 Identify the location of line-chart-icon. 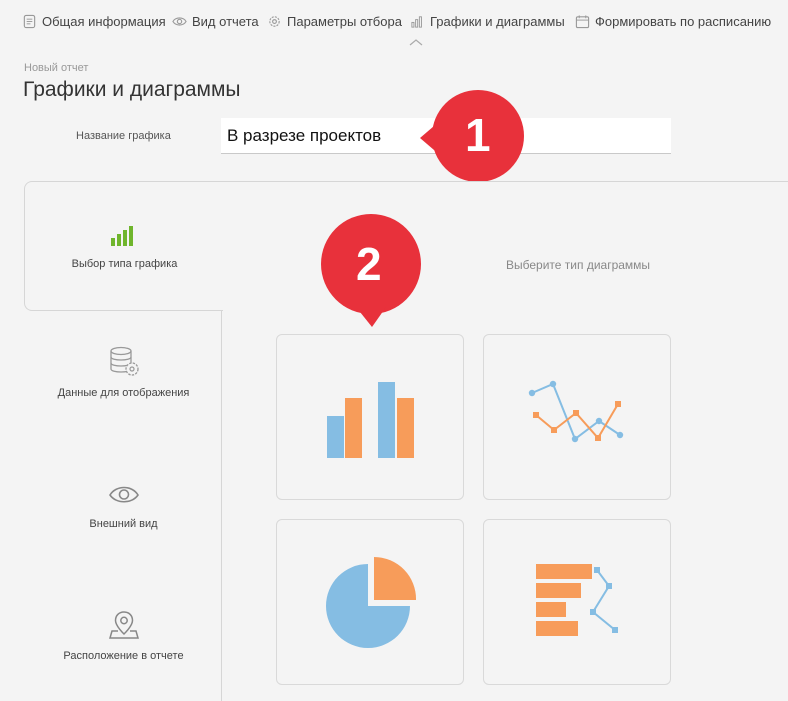
(576, 411).